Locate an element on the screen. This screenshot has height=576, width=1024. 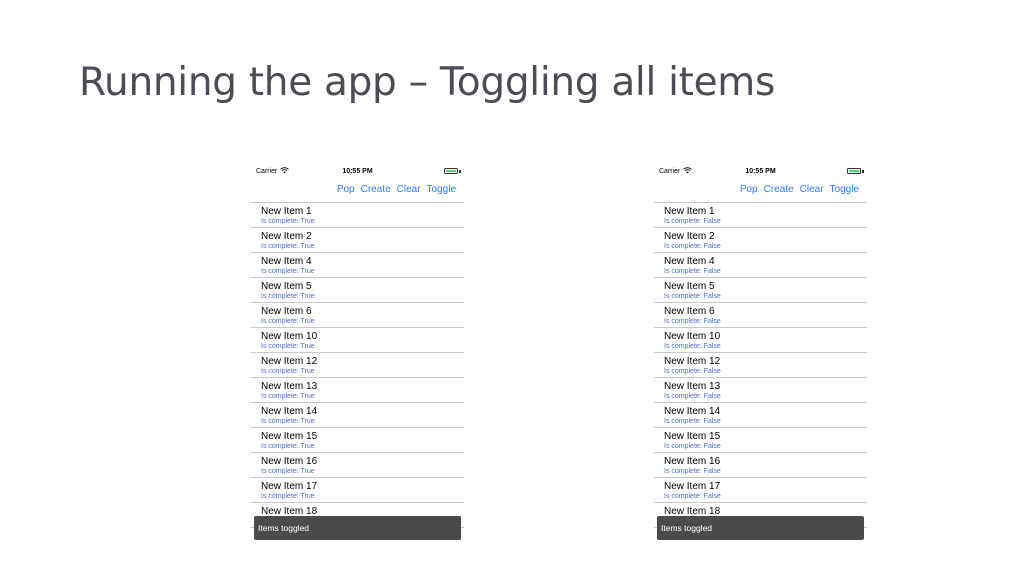
list-item: New Item 14 Is complete: True is located at coordinates (357, 415).